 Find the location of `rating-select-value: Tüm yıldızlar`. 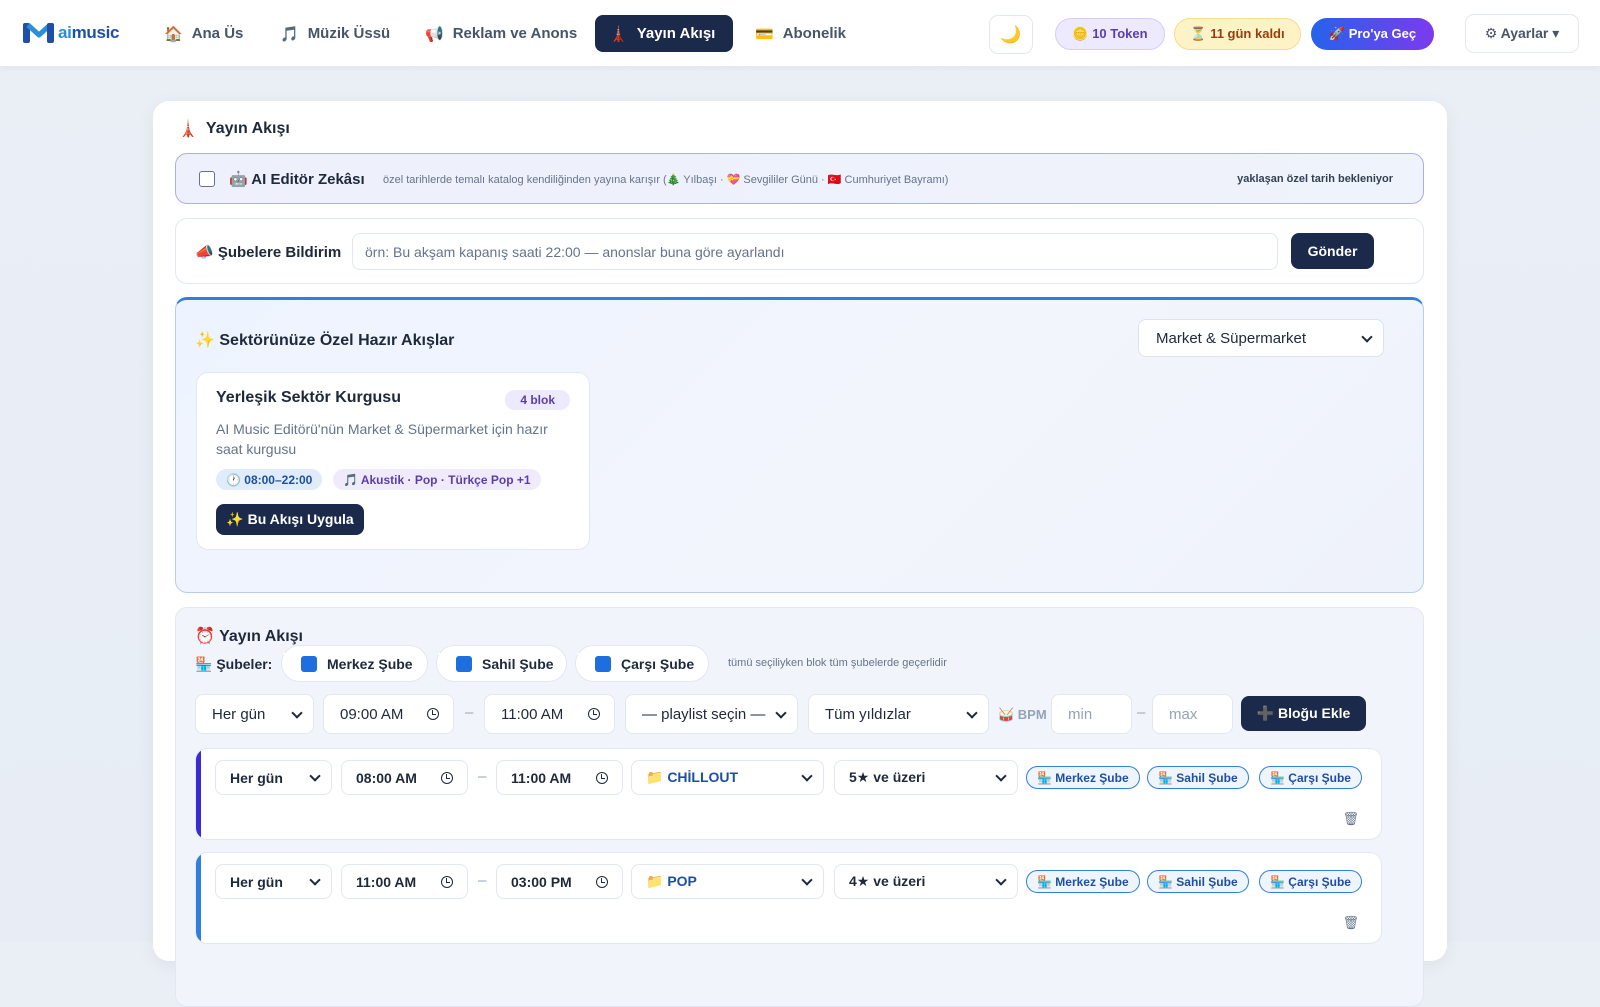

rating-select-value: Tüm yıldızlar is located at coordinates (868, 714).